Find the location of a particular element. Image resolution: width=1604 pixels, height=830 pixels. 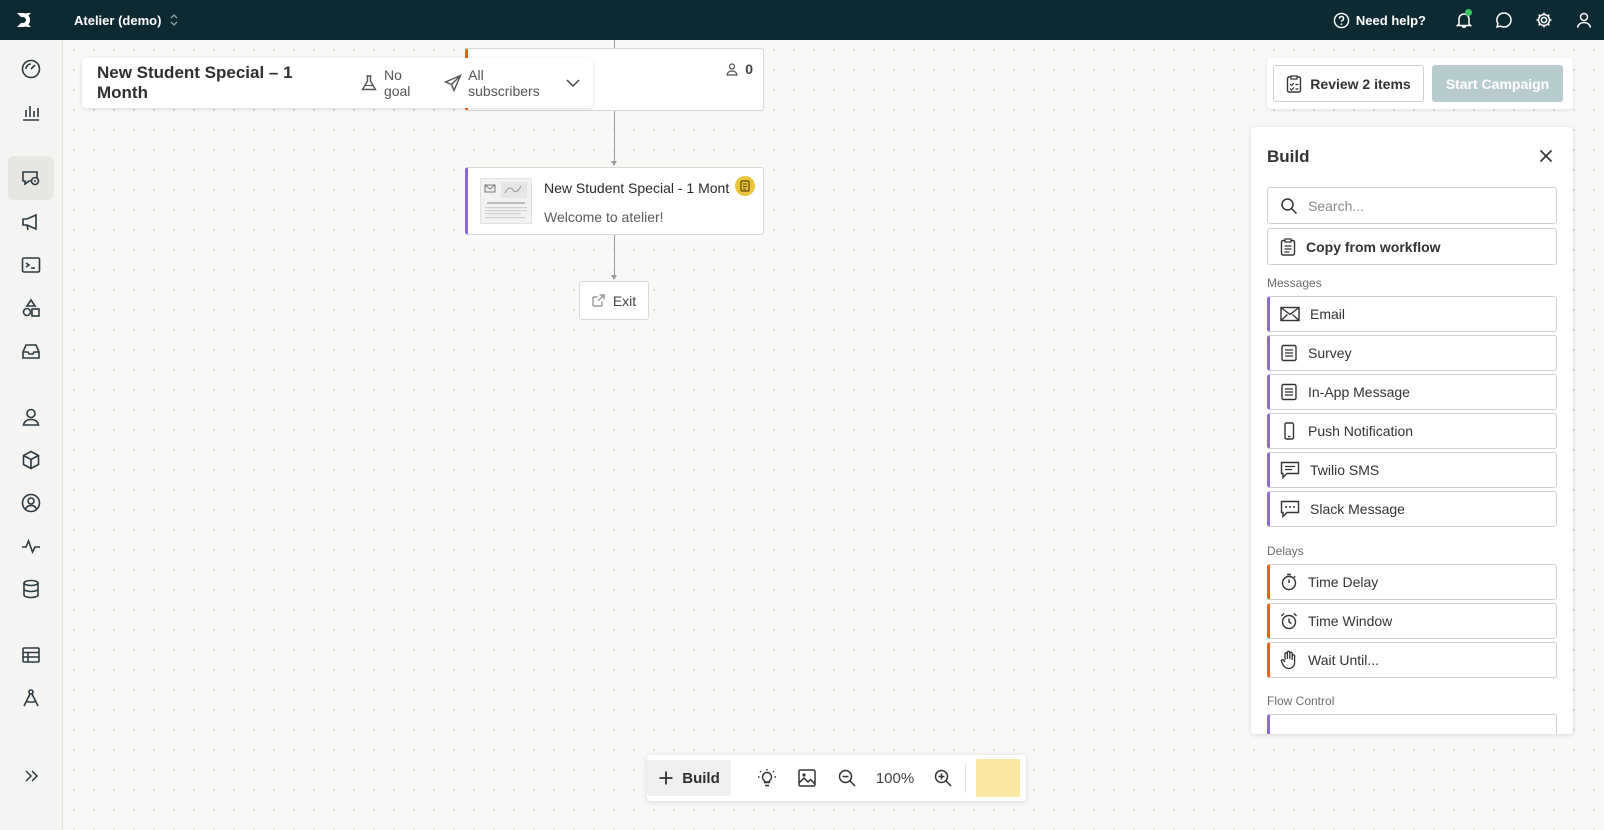

audience-selector: All subscribers is located at coordinates (512, 83).